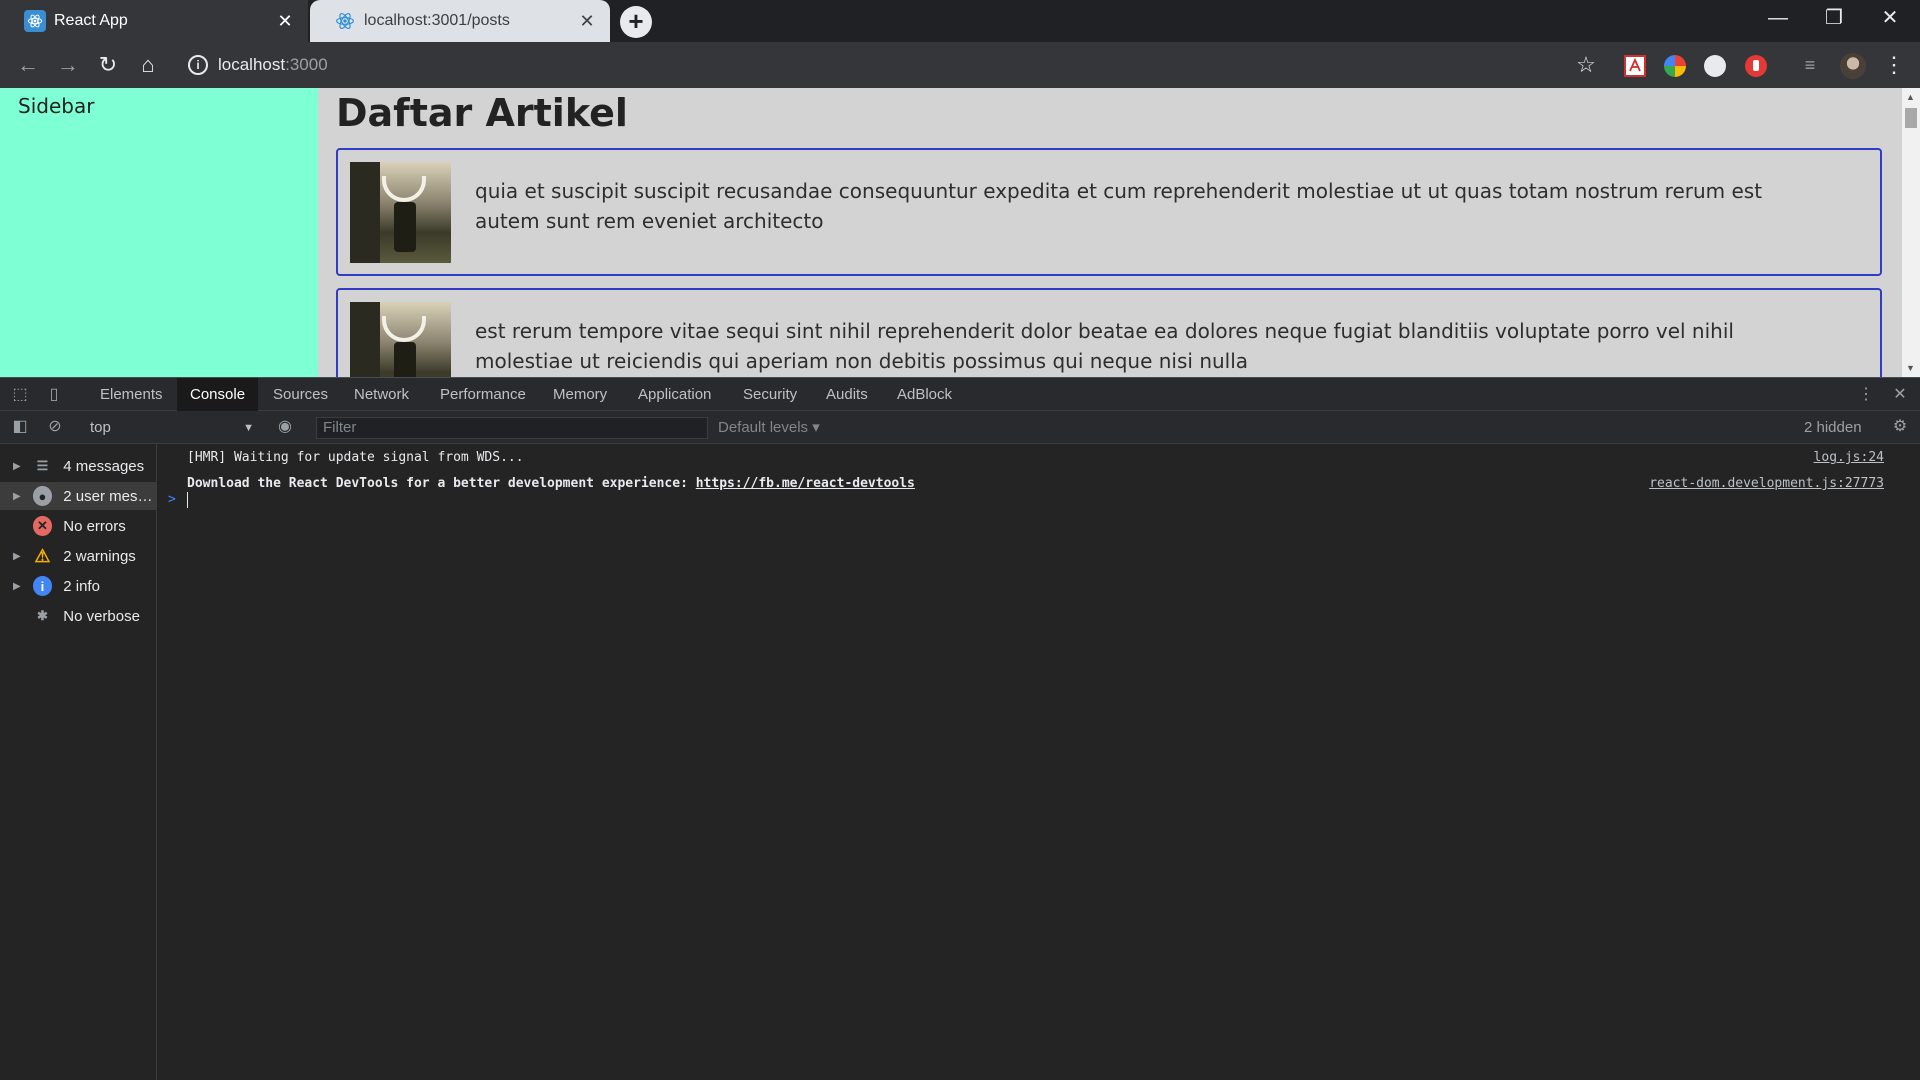 Image resolution: width=1920 pixels, height=1080 pixels. What do you see at coordinates (168, 428) in the screenshot?
I see `context-selector: top ▼` at bounding box center [168, 428].